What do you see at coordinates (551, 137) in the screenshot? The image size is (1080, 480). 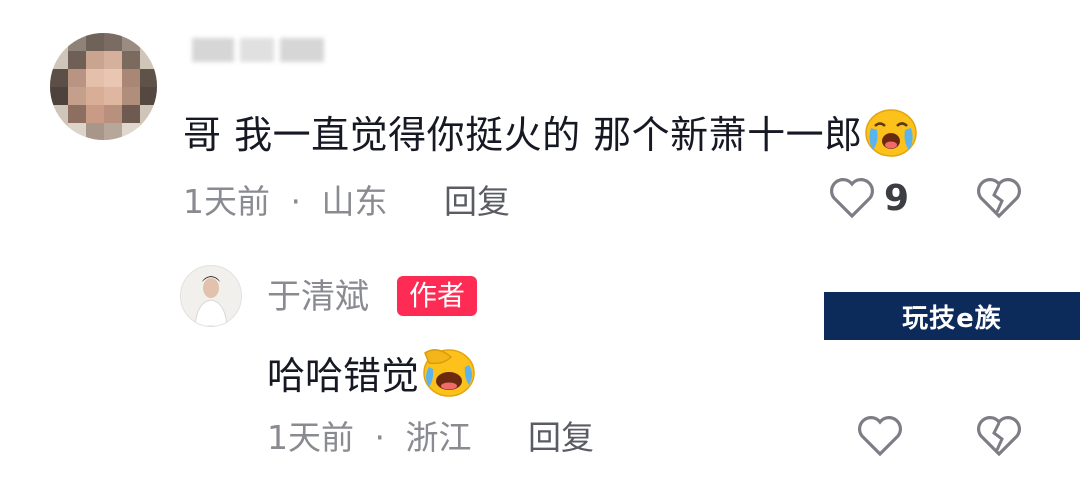 I see `comment-text: 哥 我一直觉得你挺火的 那个新萧十一郎` at bounding box center [551, 137].